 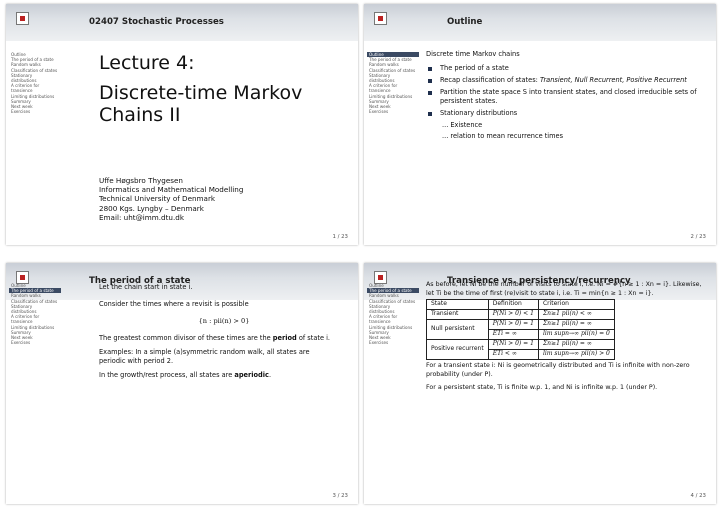 What do you see at coordinates (340, 496) in the screenshot?
I see `page-number: 3 / 23` at bounding box center [340, 496].